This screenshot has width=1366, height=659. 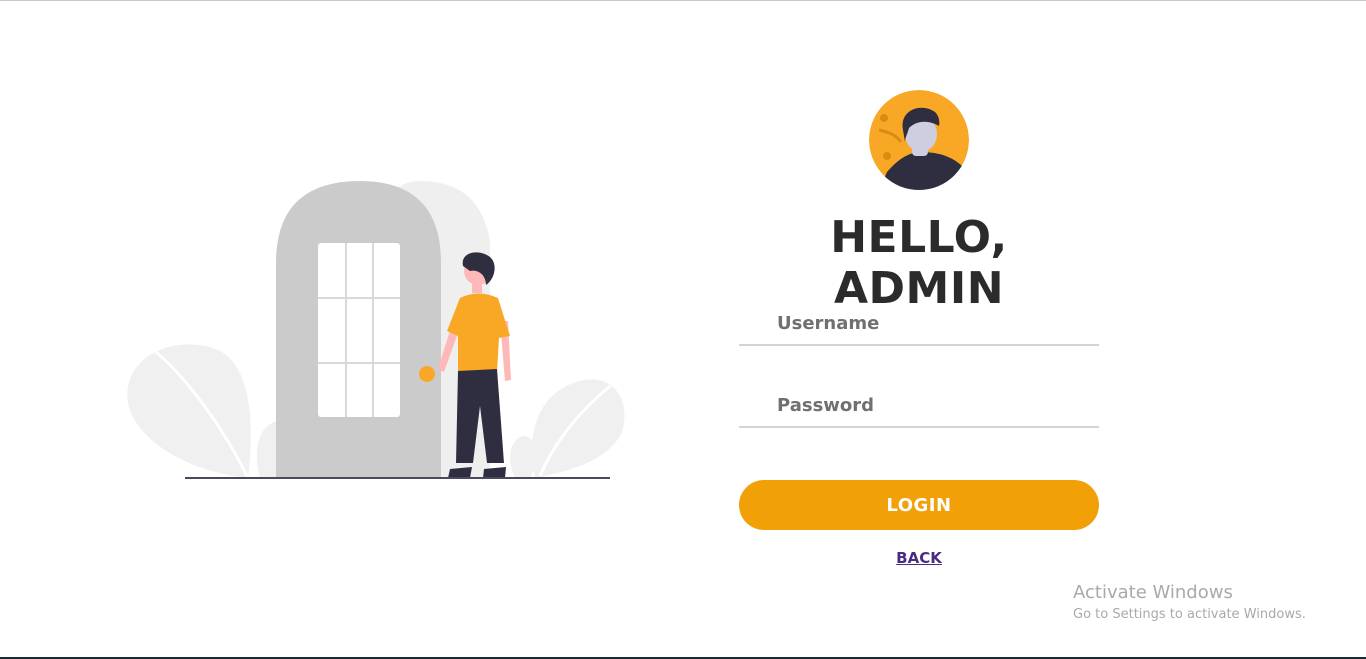 I want to click on back-link: BACK, so click(x=919, y=558).